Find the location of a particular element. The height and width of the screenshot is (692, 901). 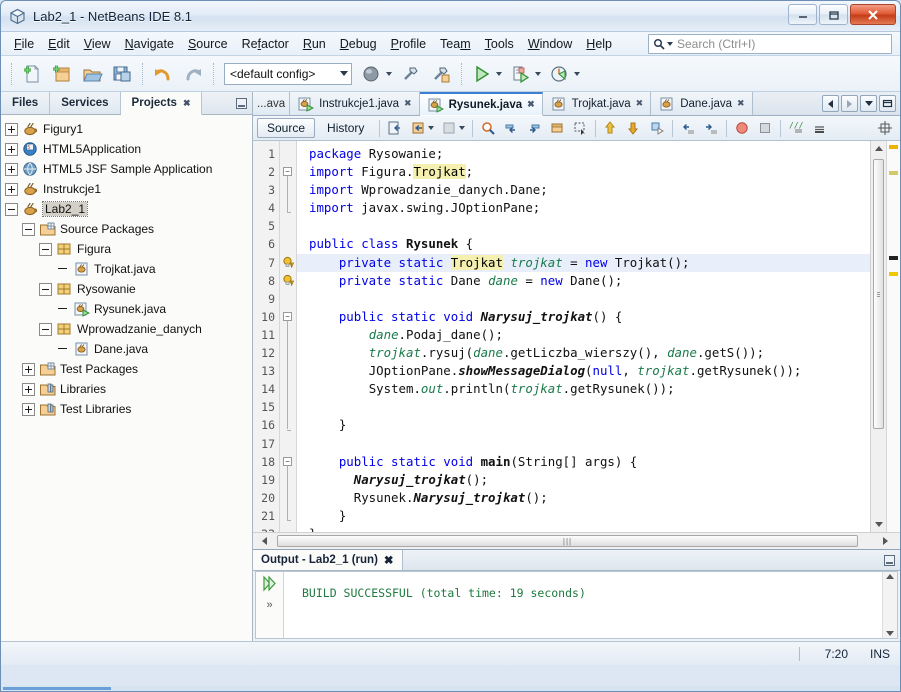

tab-source: Source is located at coordinates (286, 128).